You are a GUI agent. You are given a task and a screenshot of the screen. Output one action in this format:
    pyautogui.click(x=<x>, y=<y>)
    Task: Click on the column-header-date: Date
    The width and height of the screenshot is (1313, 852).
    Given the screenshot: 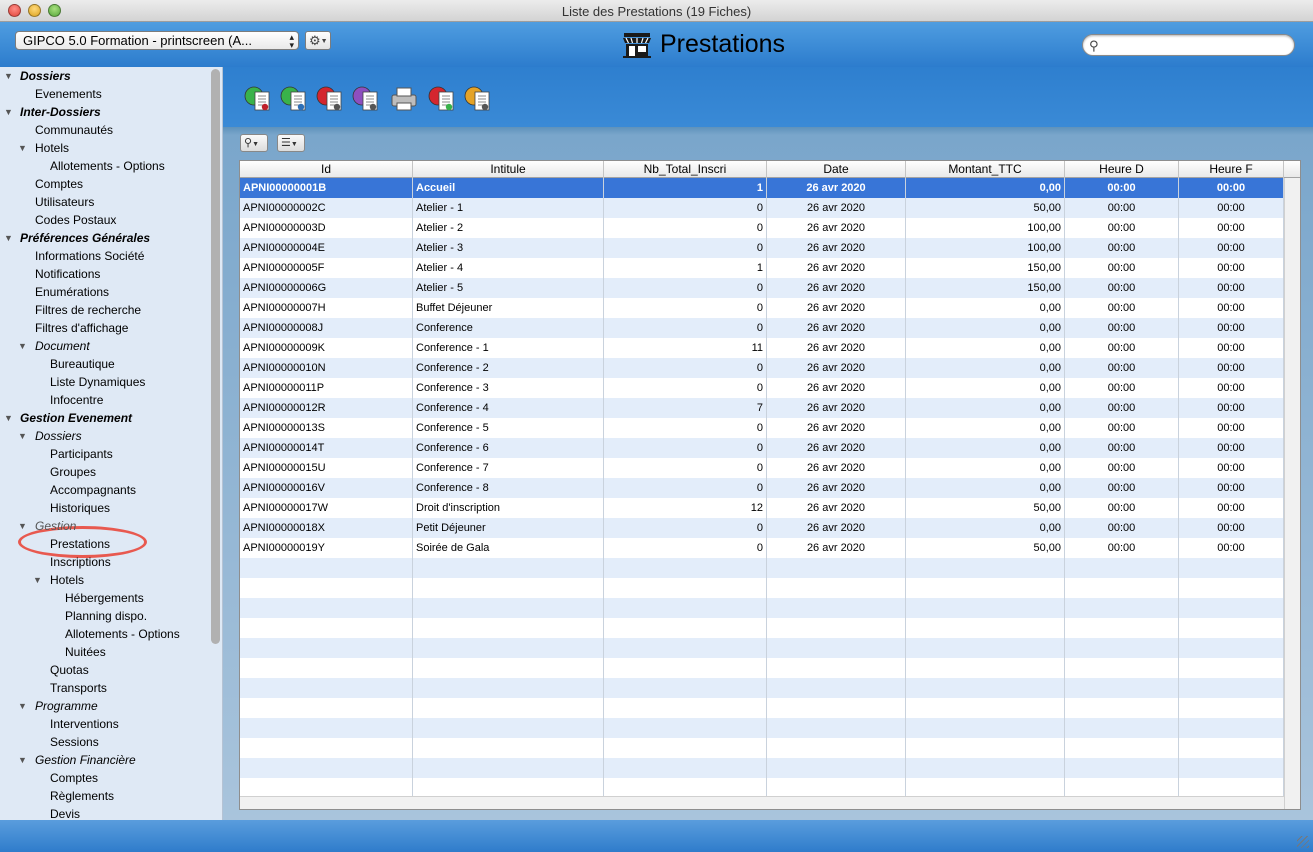 What is the action you would take?
    pyautogui.click(x=836, y=169)
    